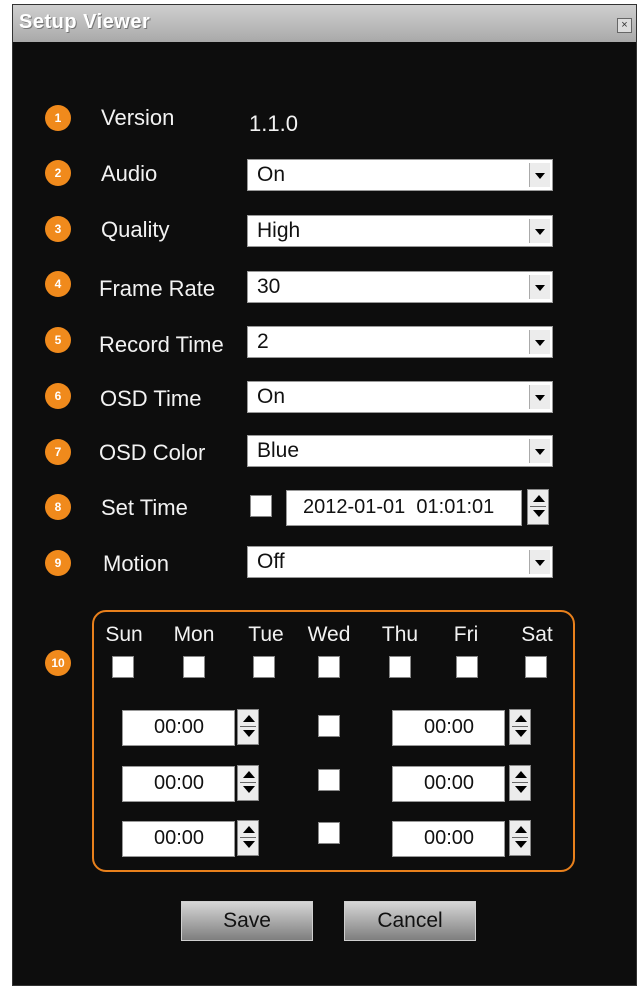 This screenshot has width=643, height=990. Describe the element at coordinates (58, 396) in the screenshot. I see `badge-osd-time: 6` at that location.